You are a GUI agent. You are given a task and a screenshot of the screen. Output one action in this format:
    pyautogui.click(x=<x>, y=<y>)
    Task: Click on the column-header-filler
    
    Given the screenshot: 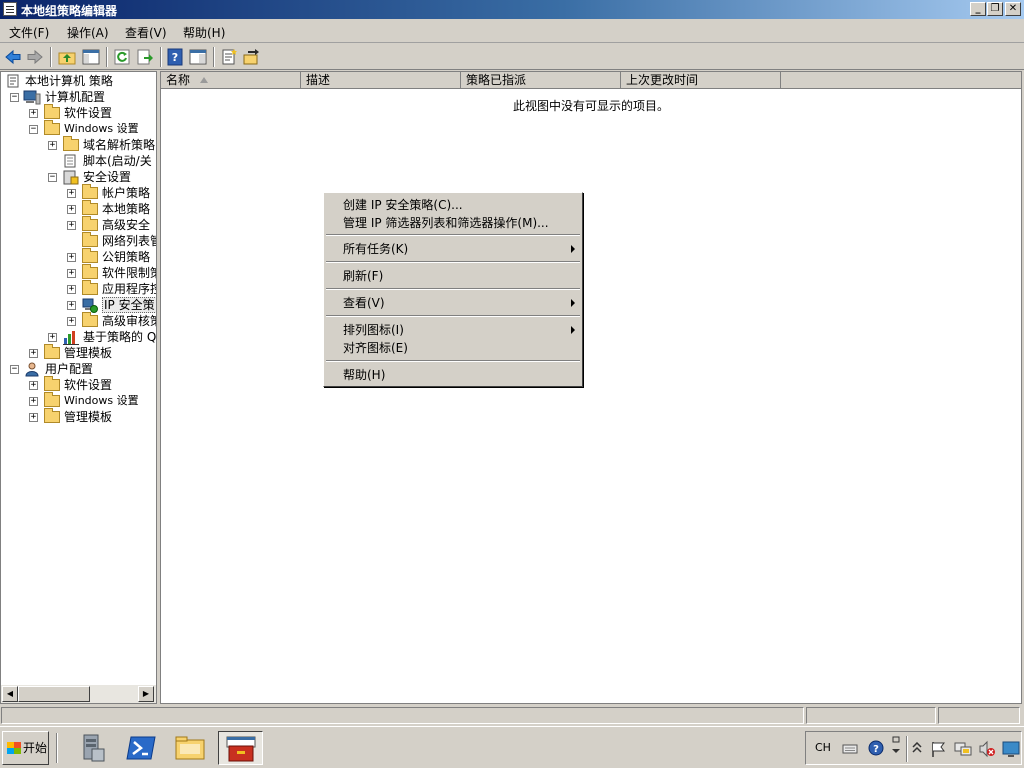 What is the action you would take?
    pyautogui.click(x=901, y=80)
    